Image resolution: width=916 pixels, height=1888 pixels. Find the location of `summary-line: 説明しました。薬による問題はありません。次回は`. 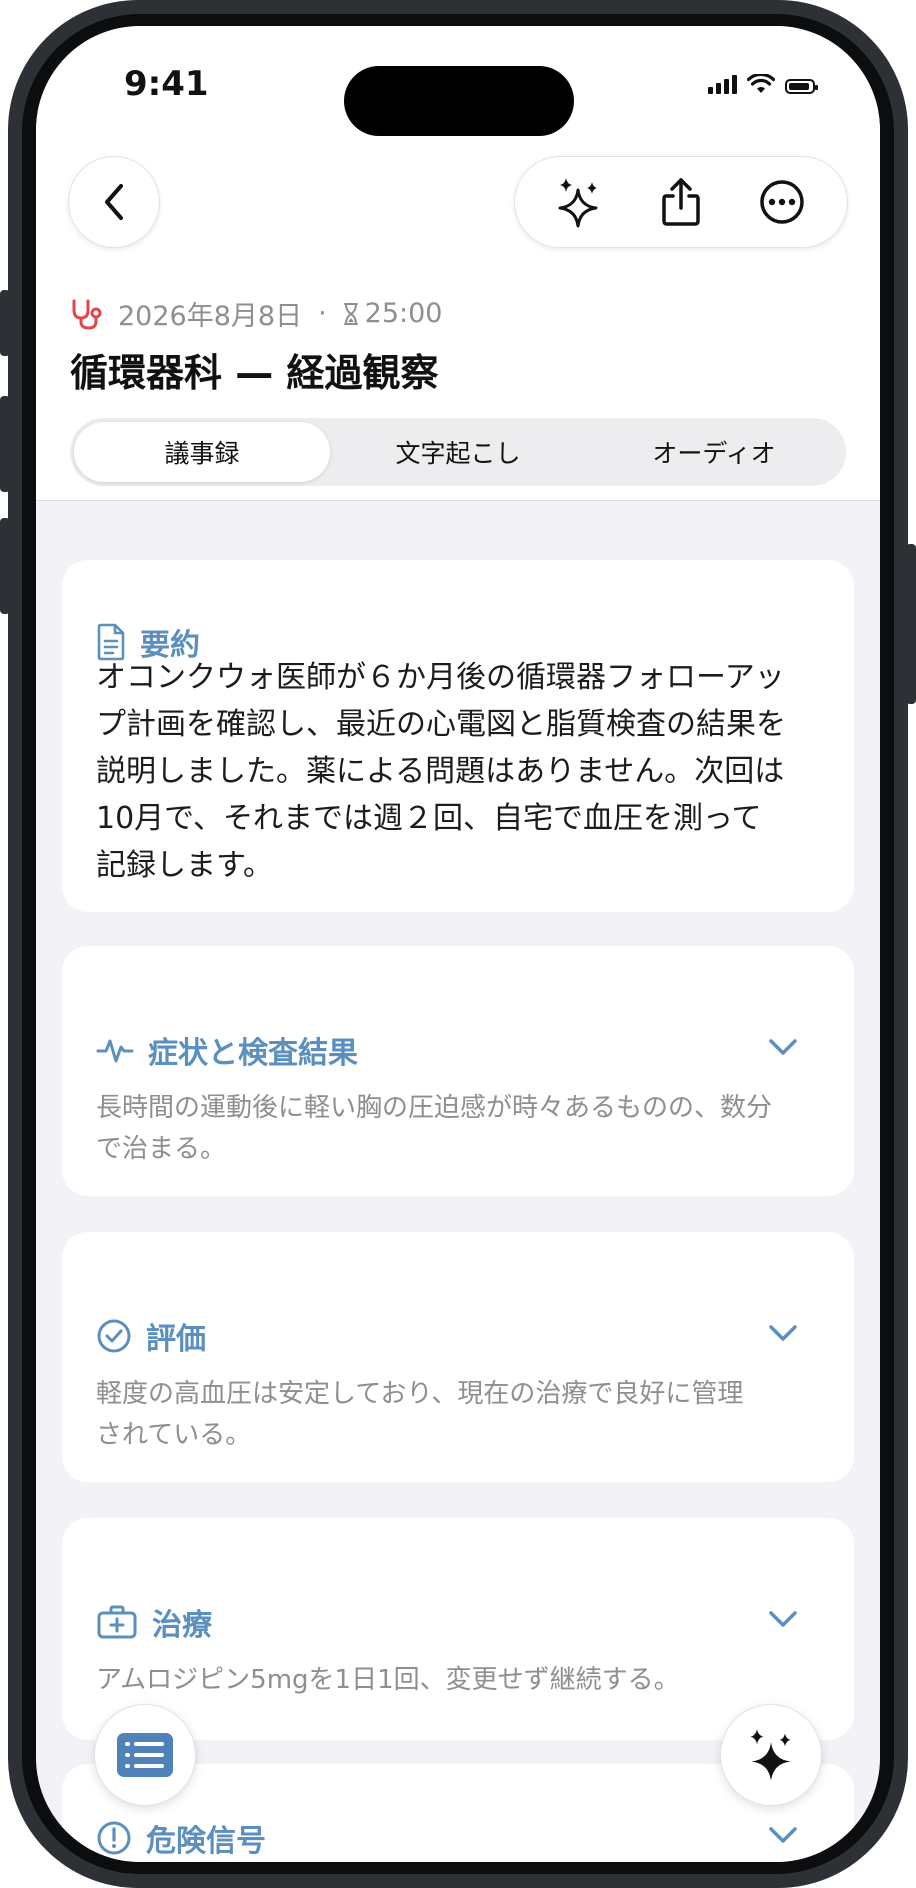

summary-line: 説明しました。薬による問題はありません。次回は is located at coordinates (440, 771).